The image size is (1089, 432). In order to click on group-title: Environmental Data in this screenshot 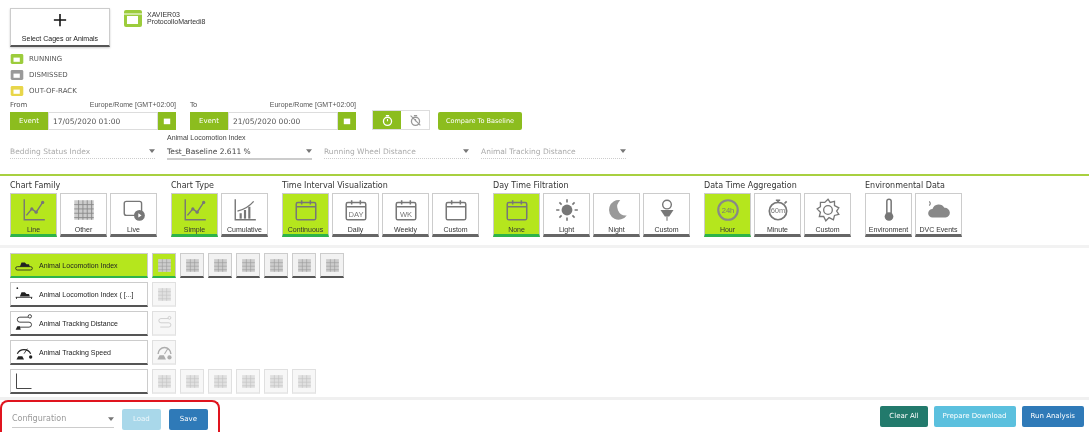, I will do `click(905, 185)`.